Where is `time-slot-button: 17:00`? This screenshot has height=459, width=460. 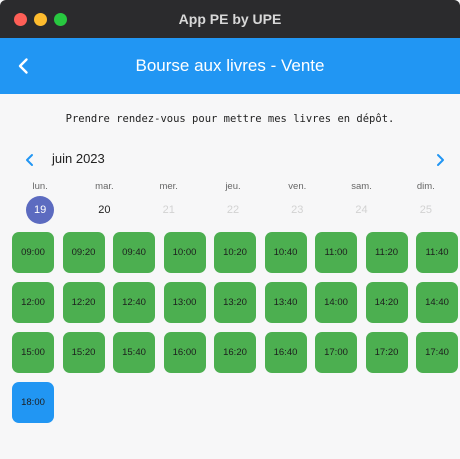
time-slot-button: 17:00 is located at coordinates (336, 352).